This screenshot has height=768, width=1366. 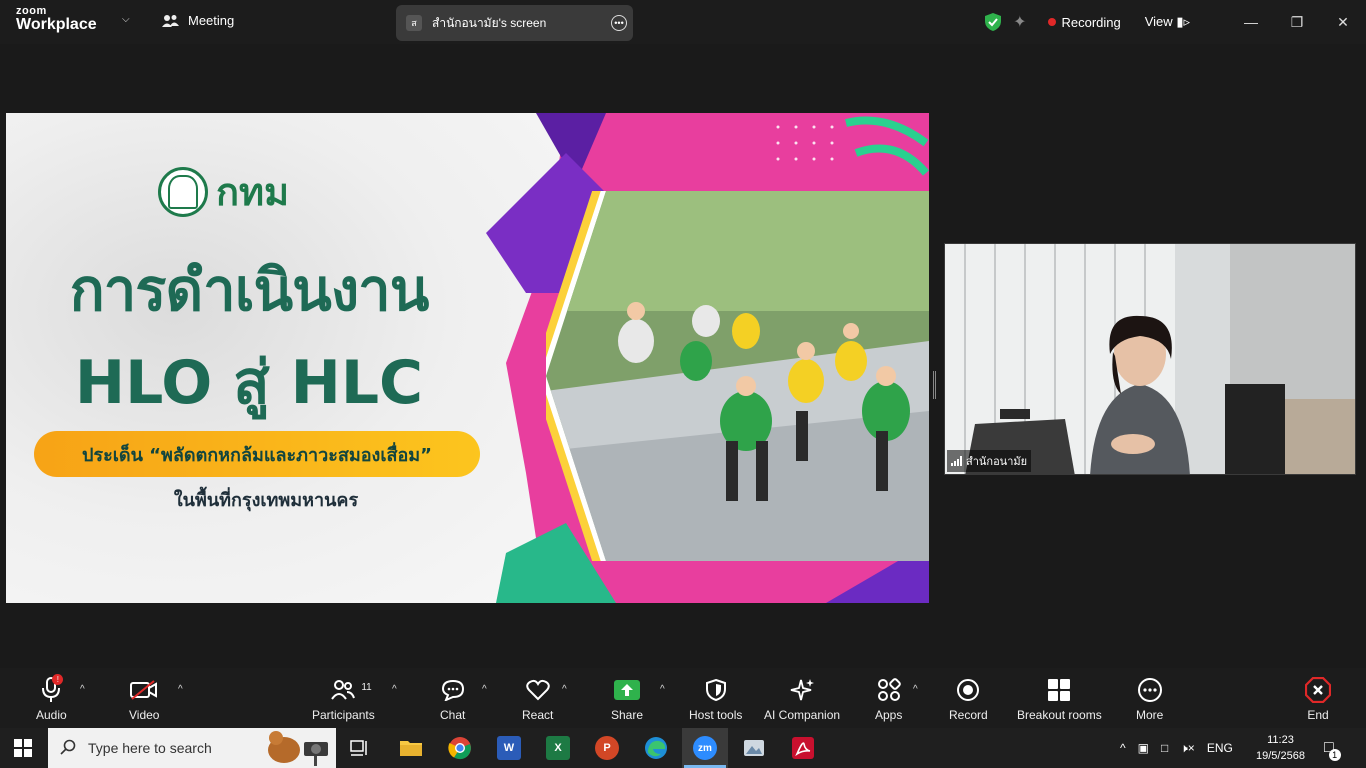 I want to click on breakout-rooms-button: Breakout rooms, so click(x=1059, y=699).